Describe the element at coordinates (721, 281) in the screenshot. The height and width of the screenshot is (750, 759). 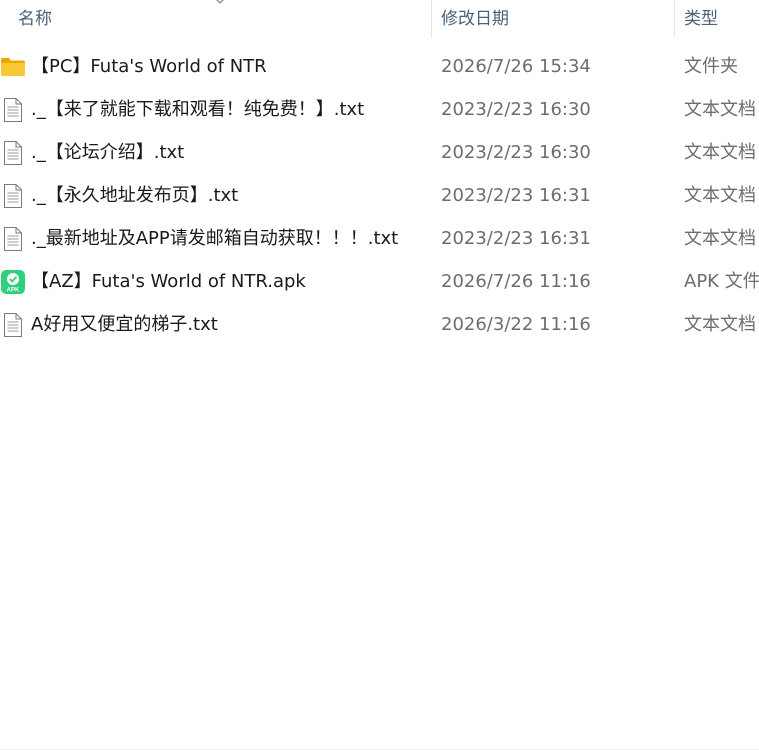
I see `file-type: APK 文件` at that location.